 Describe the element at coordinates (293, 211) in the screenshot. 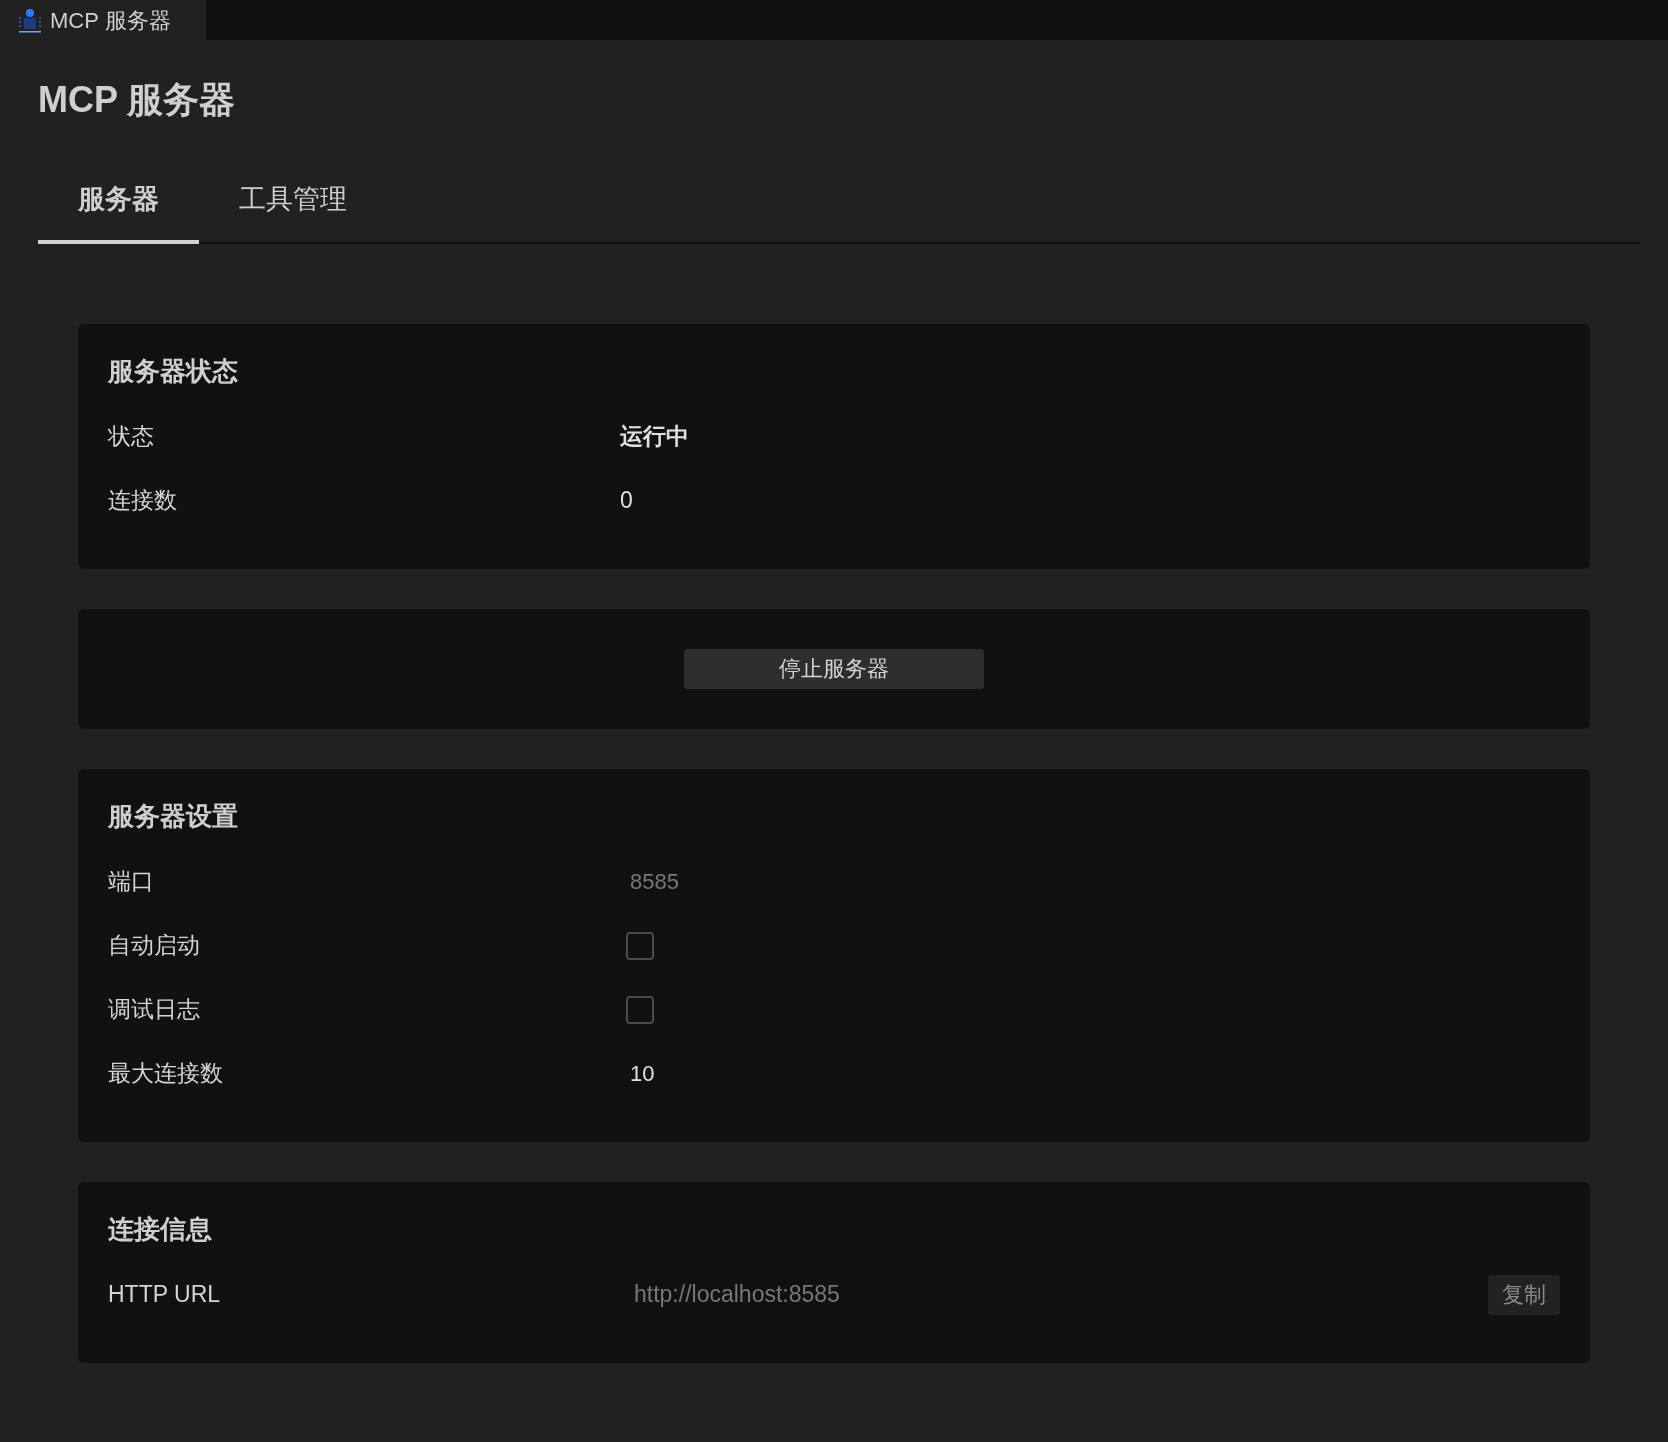

I see `tab: 工具管理` at that location.